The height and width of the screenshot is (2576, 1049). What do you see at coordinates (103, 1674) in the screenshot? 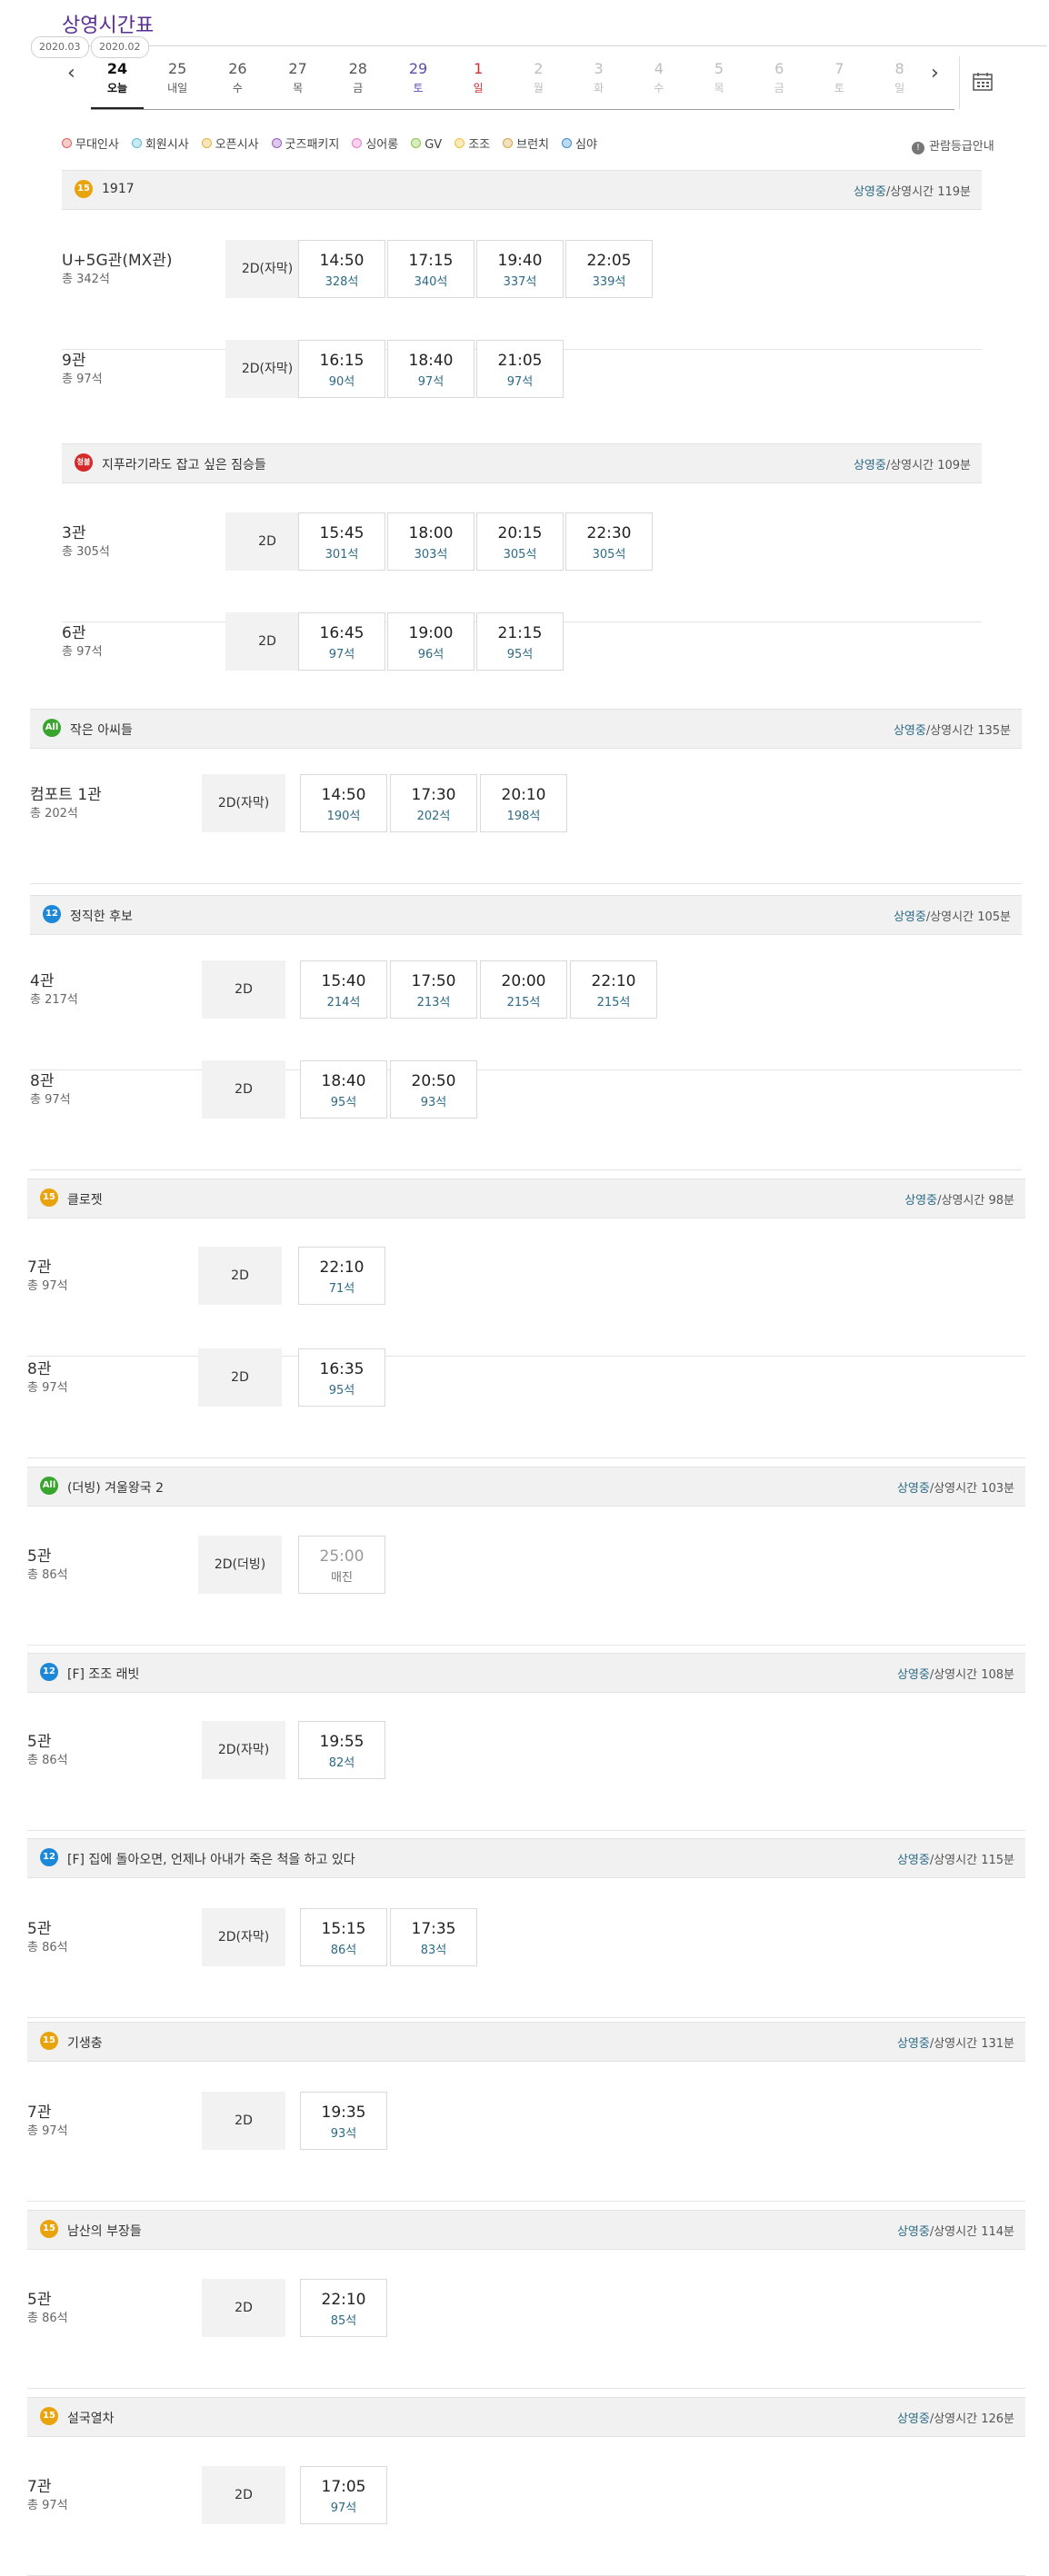
I see `movie-title: [F] 조조 래빗` at bounding box center [103, 1674].